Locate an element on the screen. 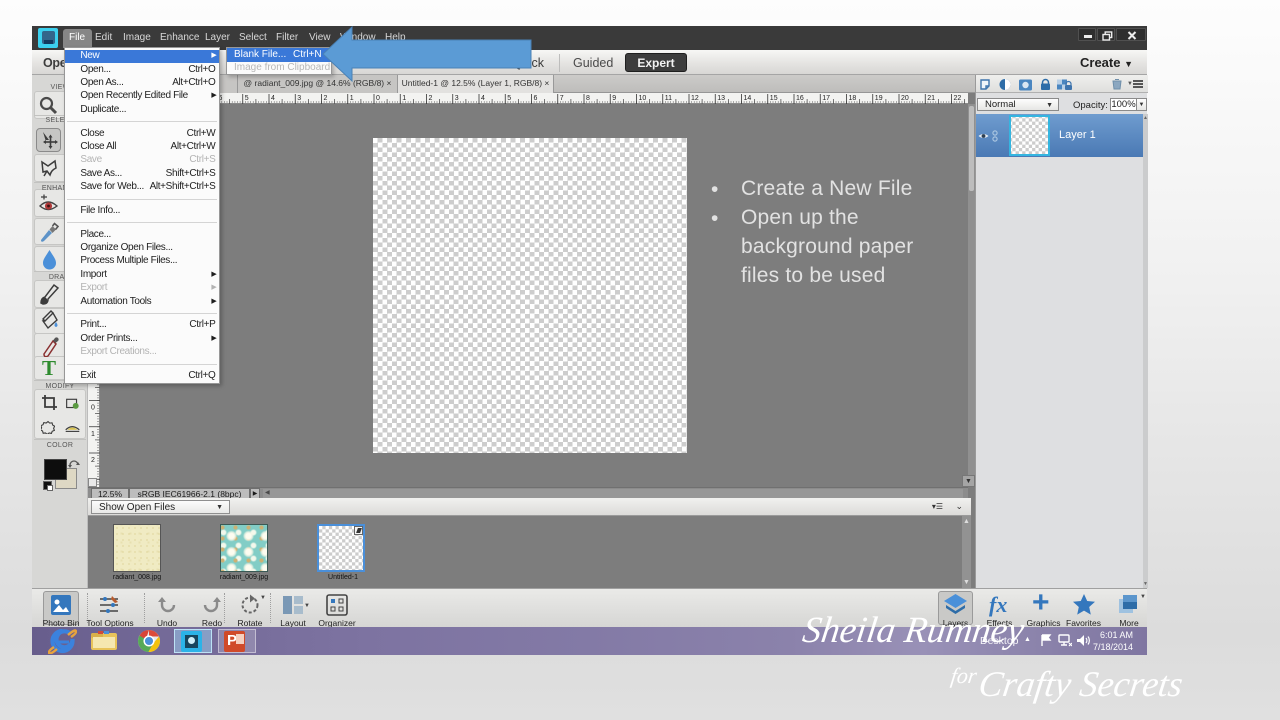 This screenshot has width=1280, height=720. svg-text: 12 is located at coordinates (695, 98).